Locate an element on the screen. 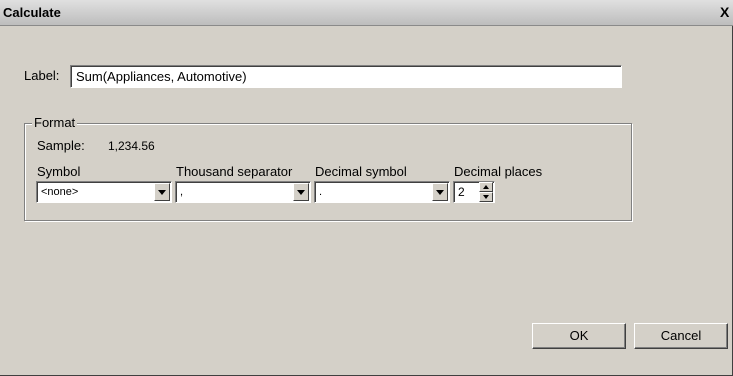 The width and height of the screenshot is (733, 376). sample-label: Sample: is located at coordinates (61, 145).